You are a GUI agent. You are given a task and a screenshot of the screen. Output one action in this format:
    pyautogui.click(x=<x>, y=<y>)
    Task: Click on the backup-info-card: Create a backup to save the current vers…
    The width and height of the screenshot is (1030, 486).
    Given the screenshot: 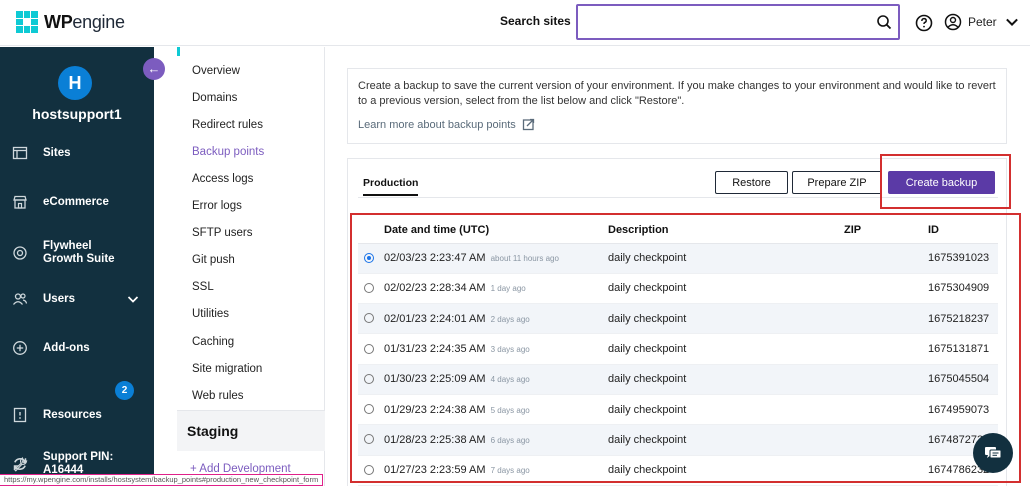 What is the action you would take?
    pyautogui.click(x=677, y=106)
    